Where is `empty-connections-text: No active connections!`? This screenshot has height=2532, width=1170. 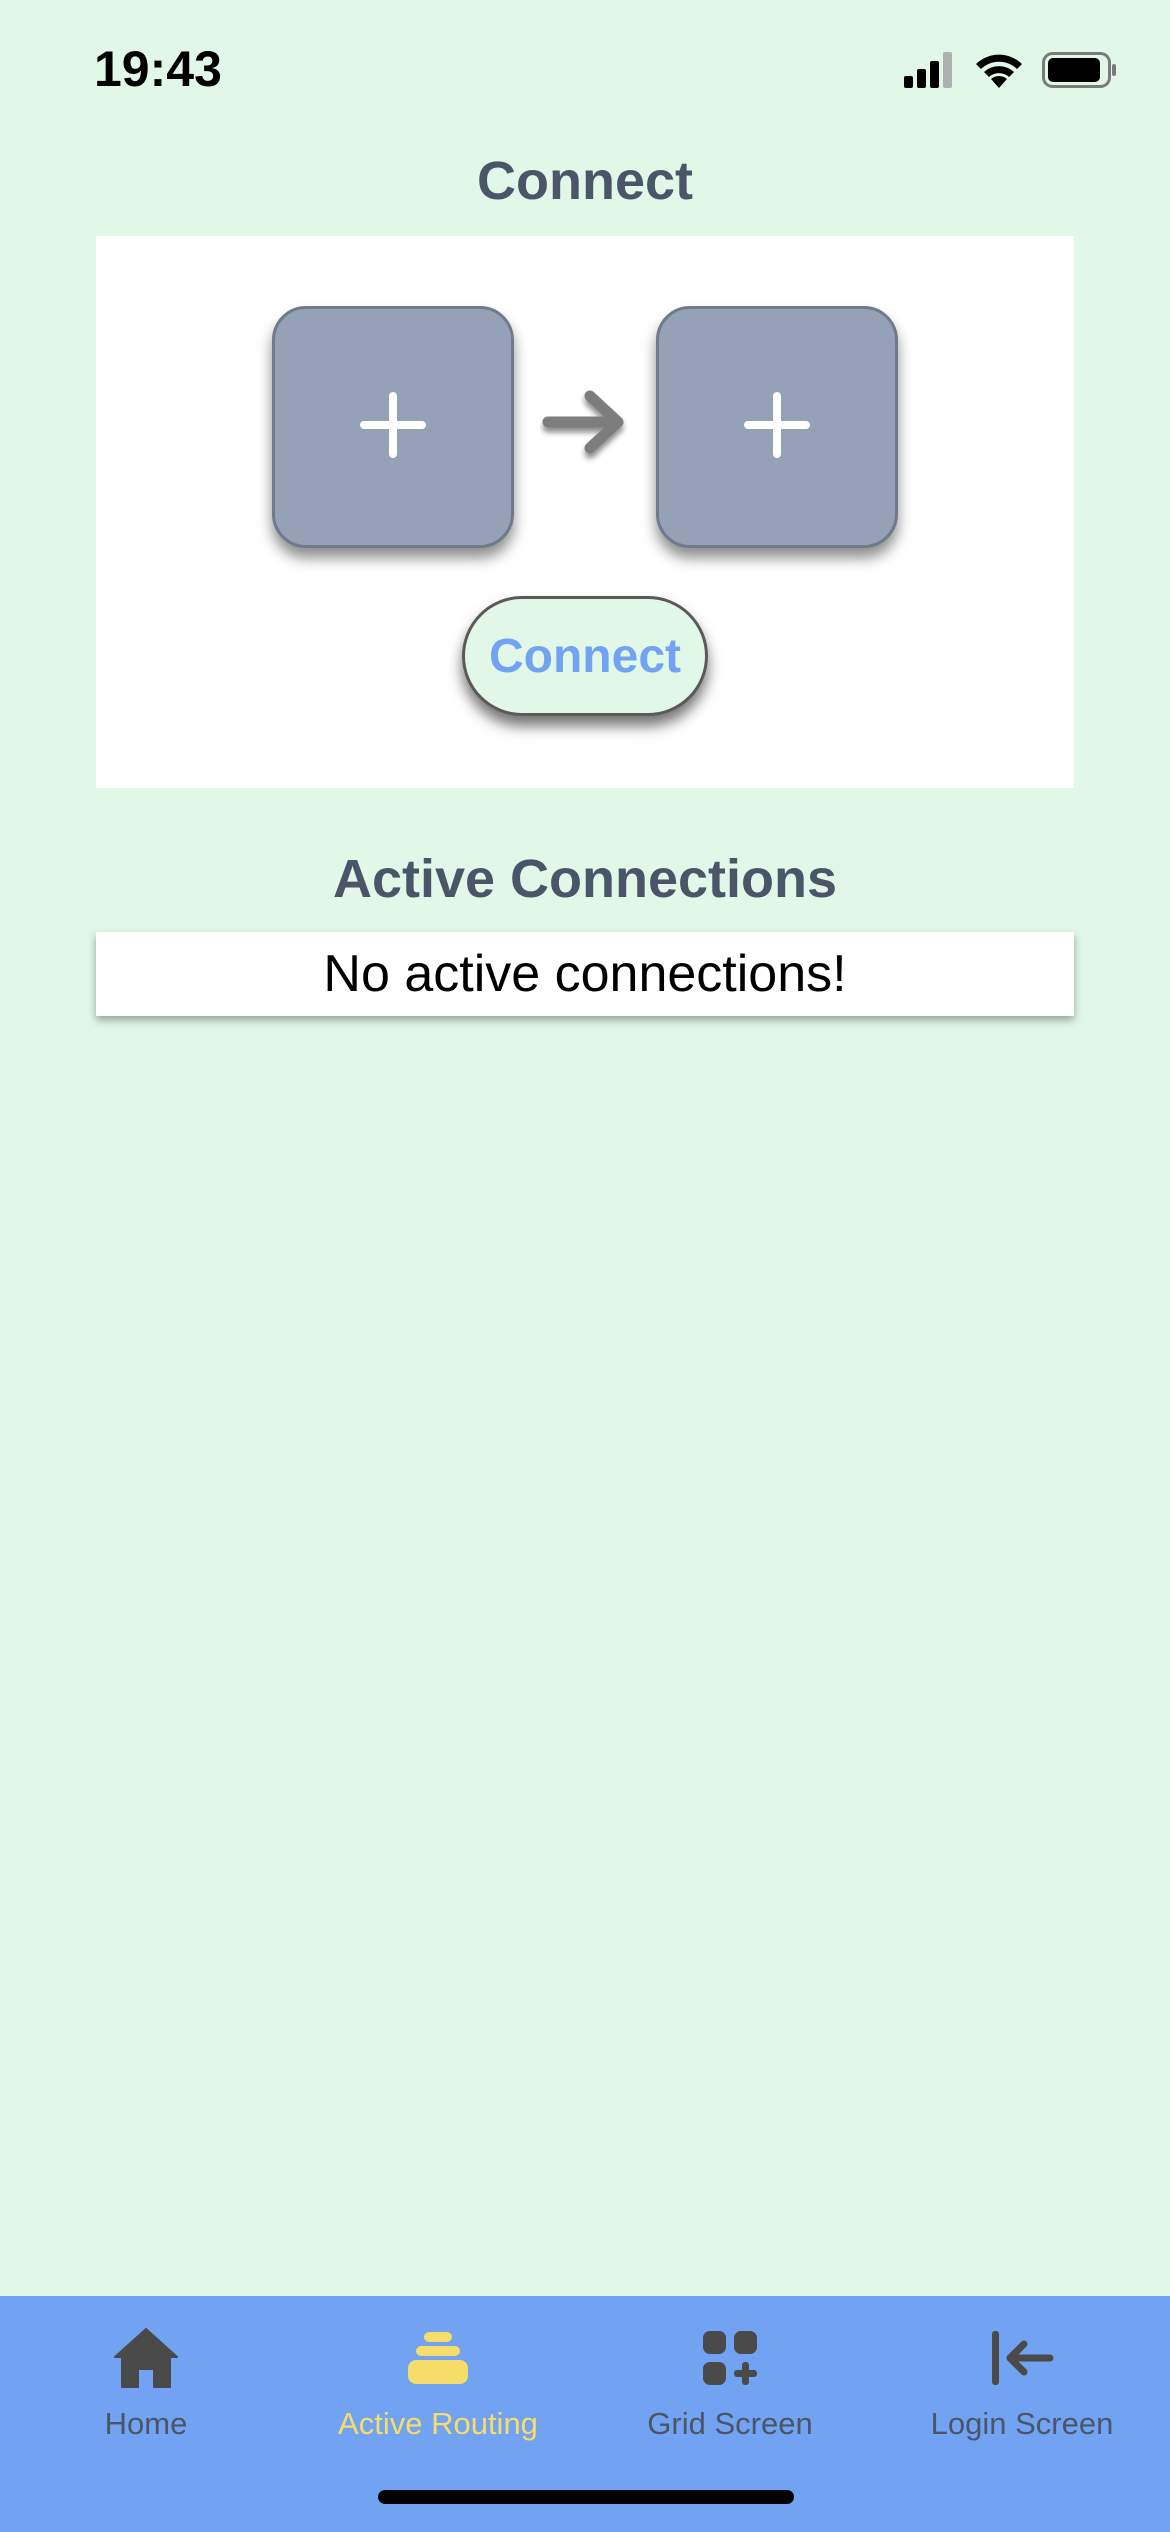 empty-connections-text: No active connections! is located at coordinates (585, 974).